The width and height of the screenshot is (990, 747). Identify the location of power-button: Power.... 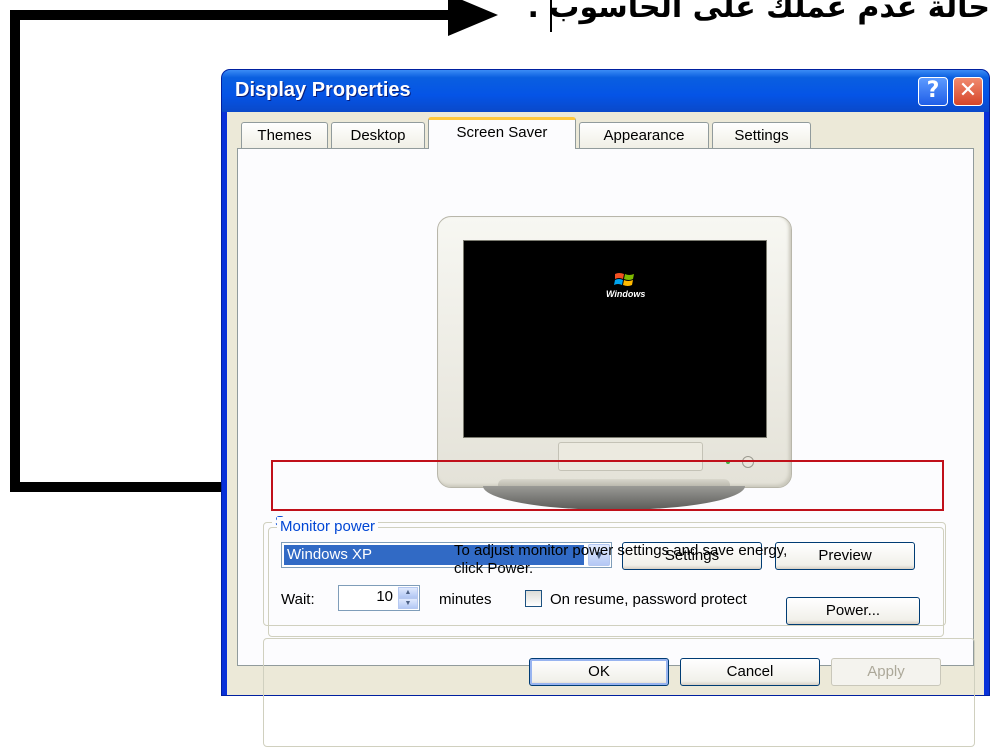
(853, 611).